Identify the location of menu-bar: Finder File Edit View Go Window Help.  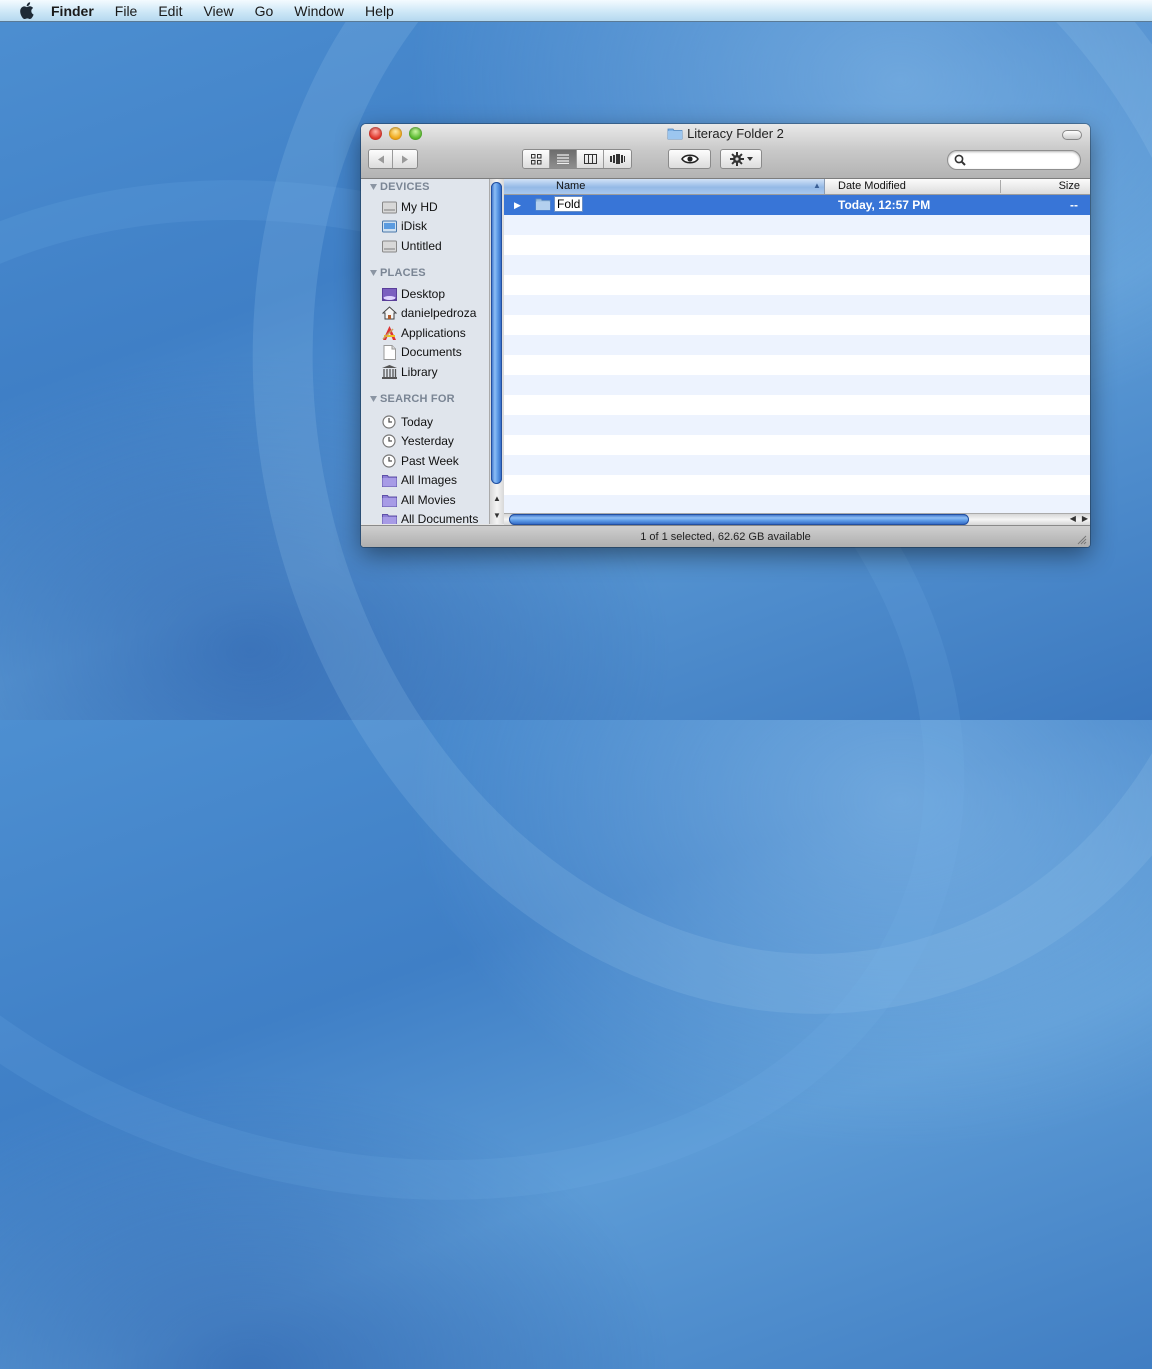
(576, 11).